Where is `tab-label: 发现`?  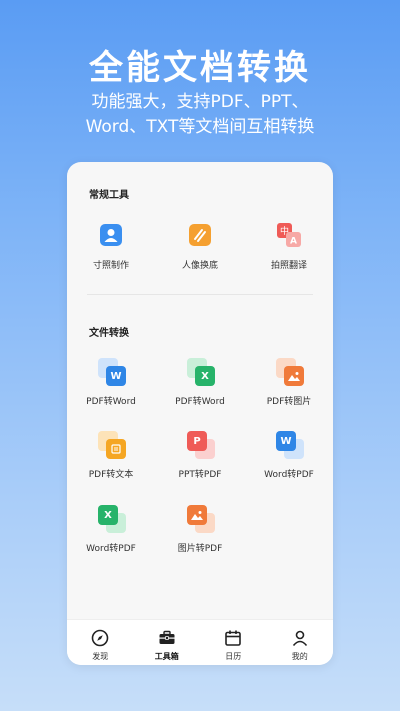
tab-label: 发现 is located at coordinates (100, 656).